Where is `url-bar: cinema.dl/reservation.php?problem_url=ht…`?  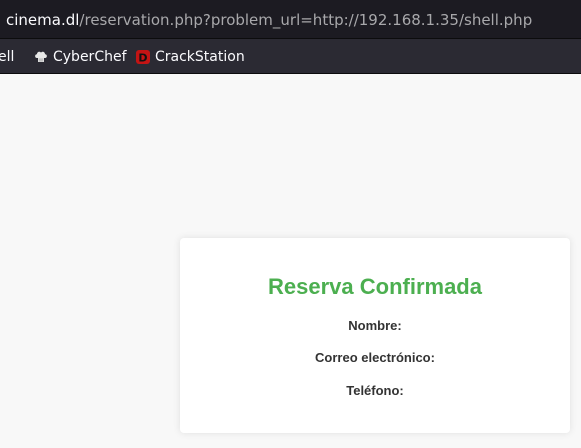 url-bar: cinema.dl/reservation.php?problem_url=ht… is located at coordinates (290, 19).